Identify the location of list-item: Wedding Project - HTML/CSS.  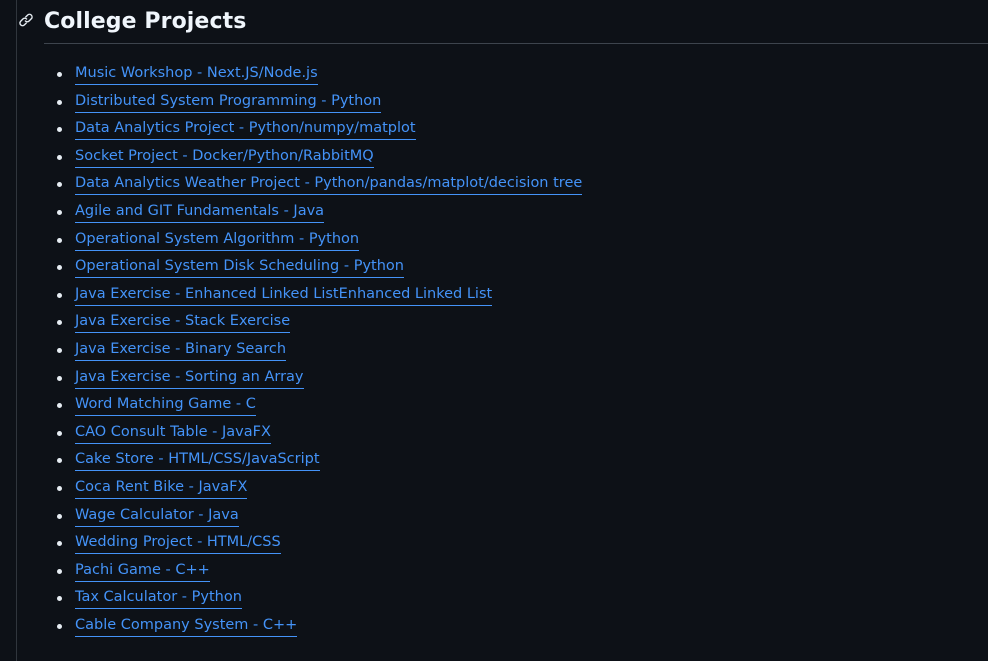
(517, 545).